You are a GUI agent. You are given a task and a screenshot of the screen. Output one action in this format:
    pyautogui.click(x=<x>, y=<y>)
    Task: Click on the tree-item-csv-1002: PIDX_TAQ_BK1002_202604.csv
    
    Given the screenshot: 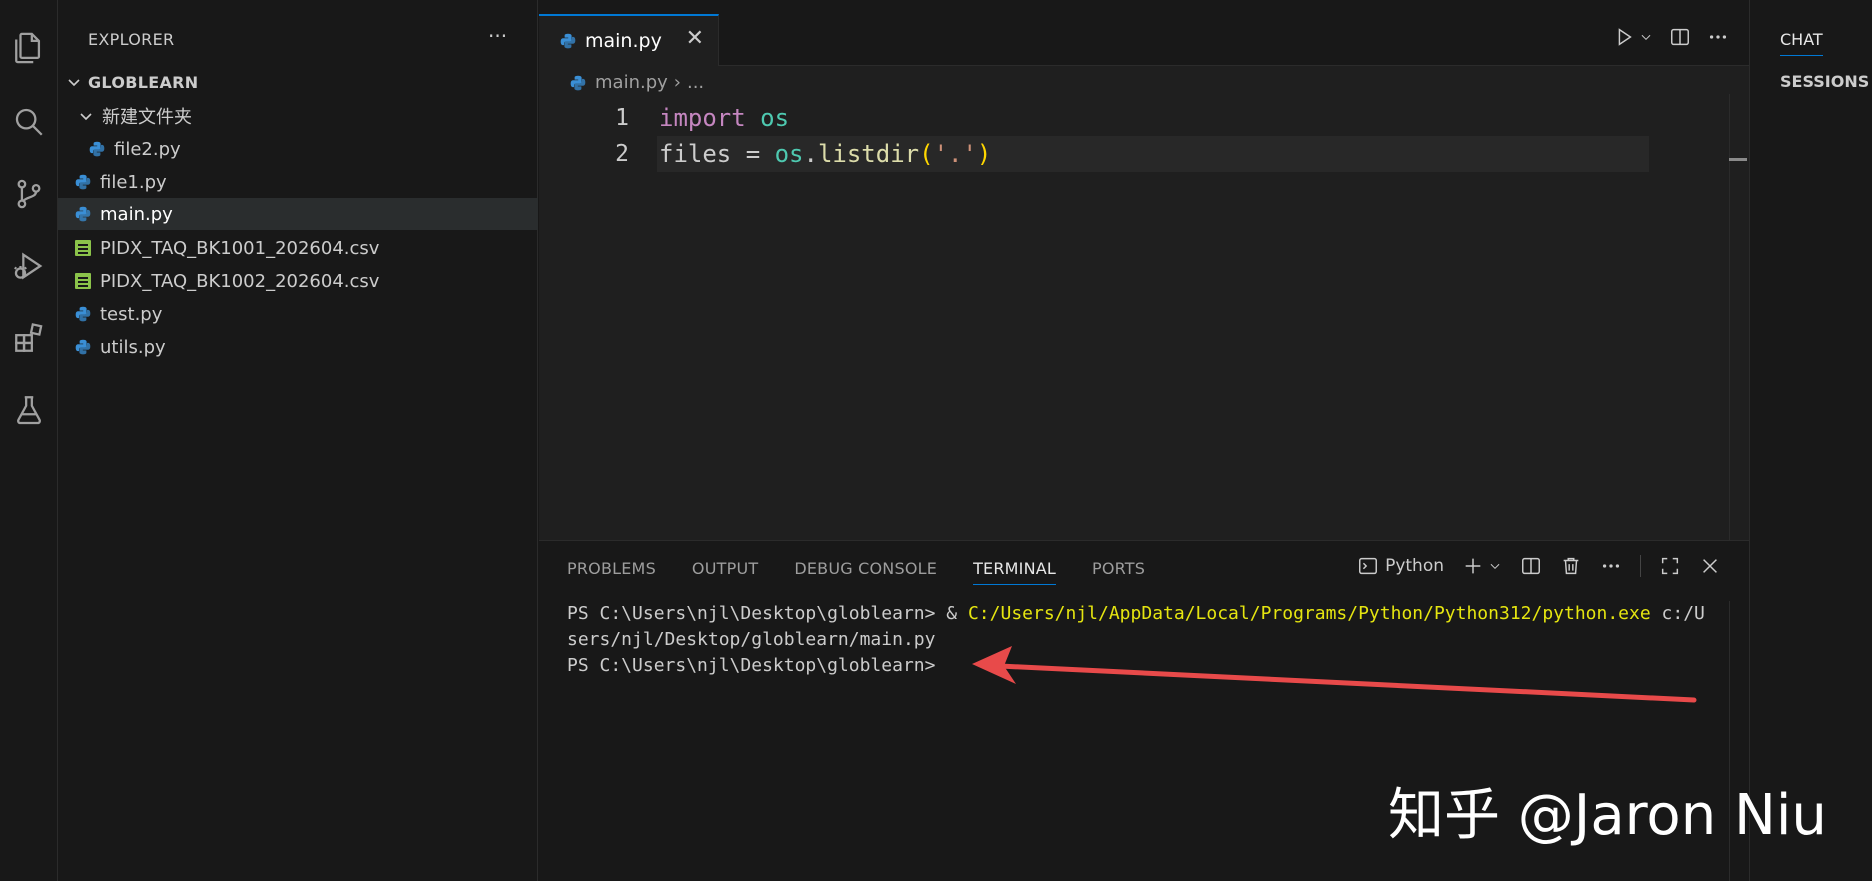 What is the action you would take?
    pyautogui.click(x=298, y=281)
    